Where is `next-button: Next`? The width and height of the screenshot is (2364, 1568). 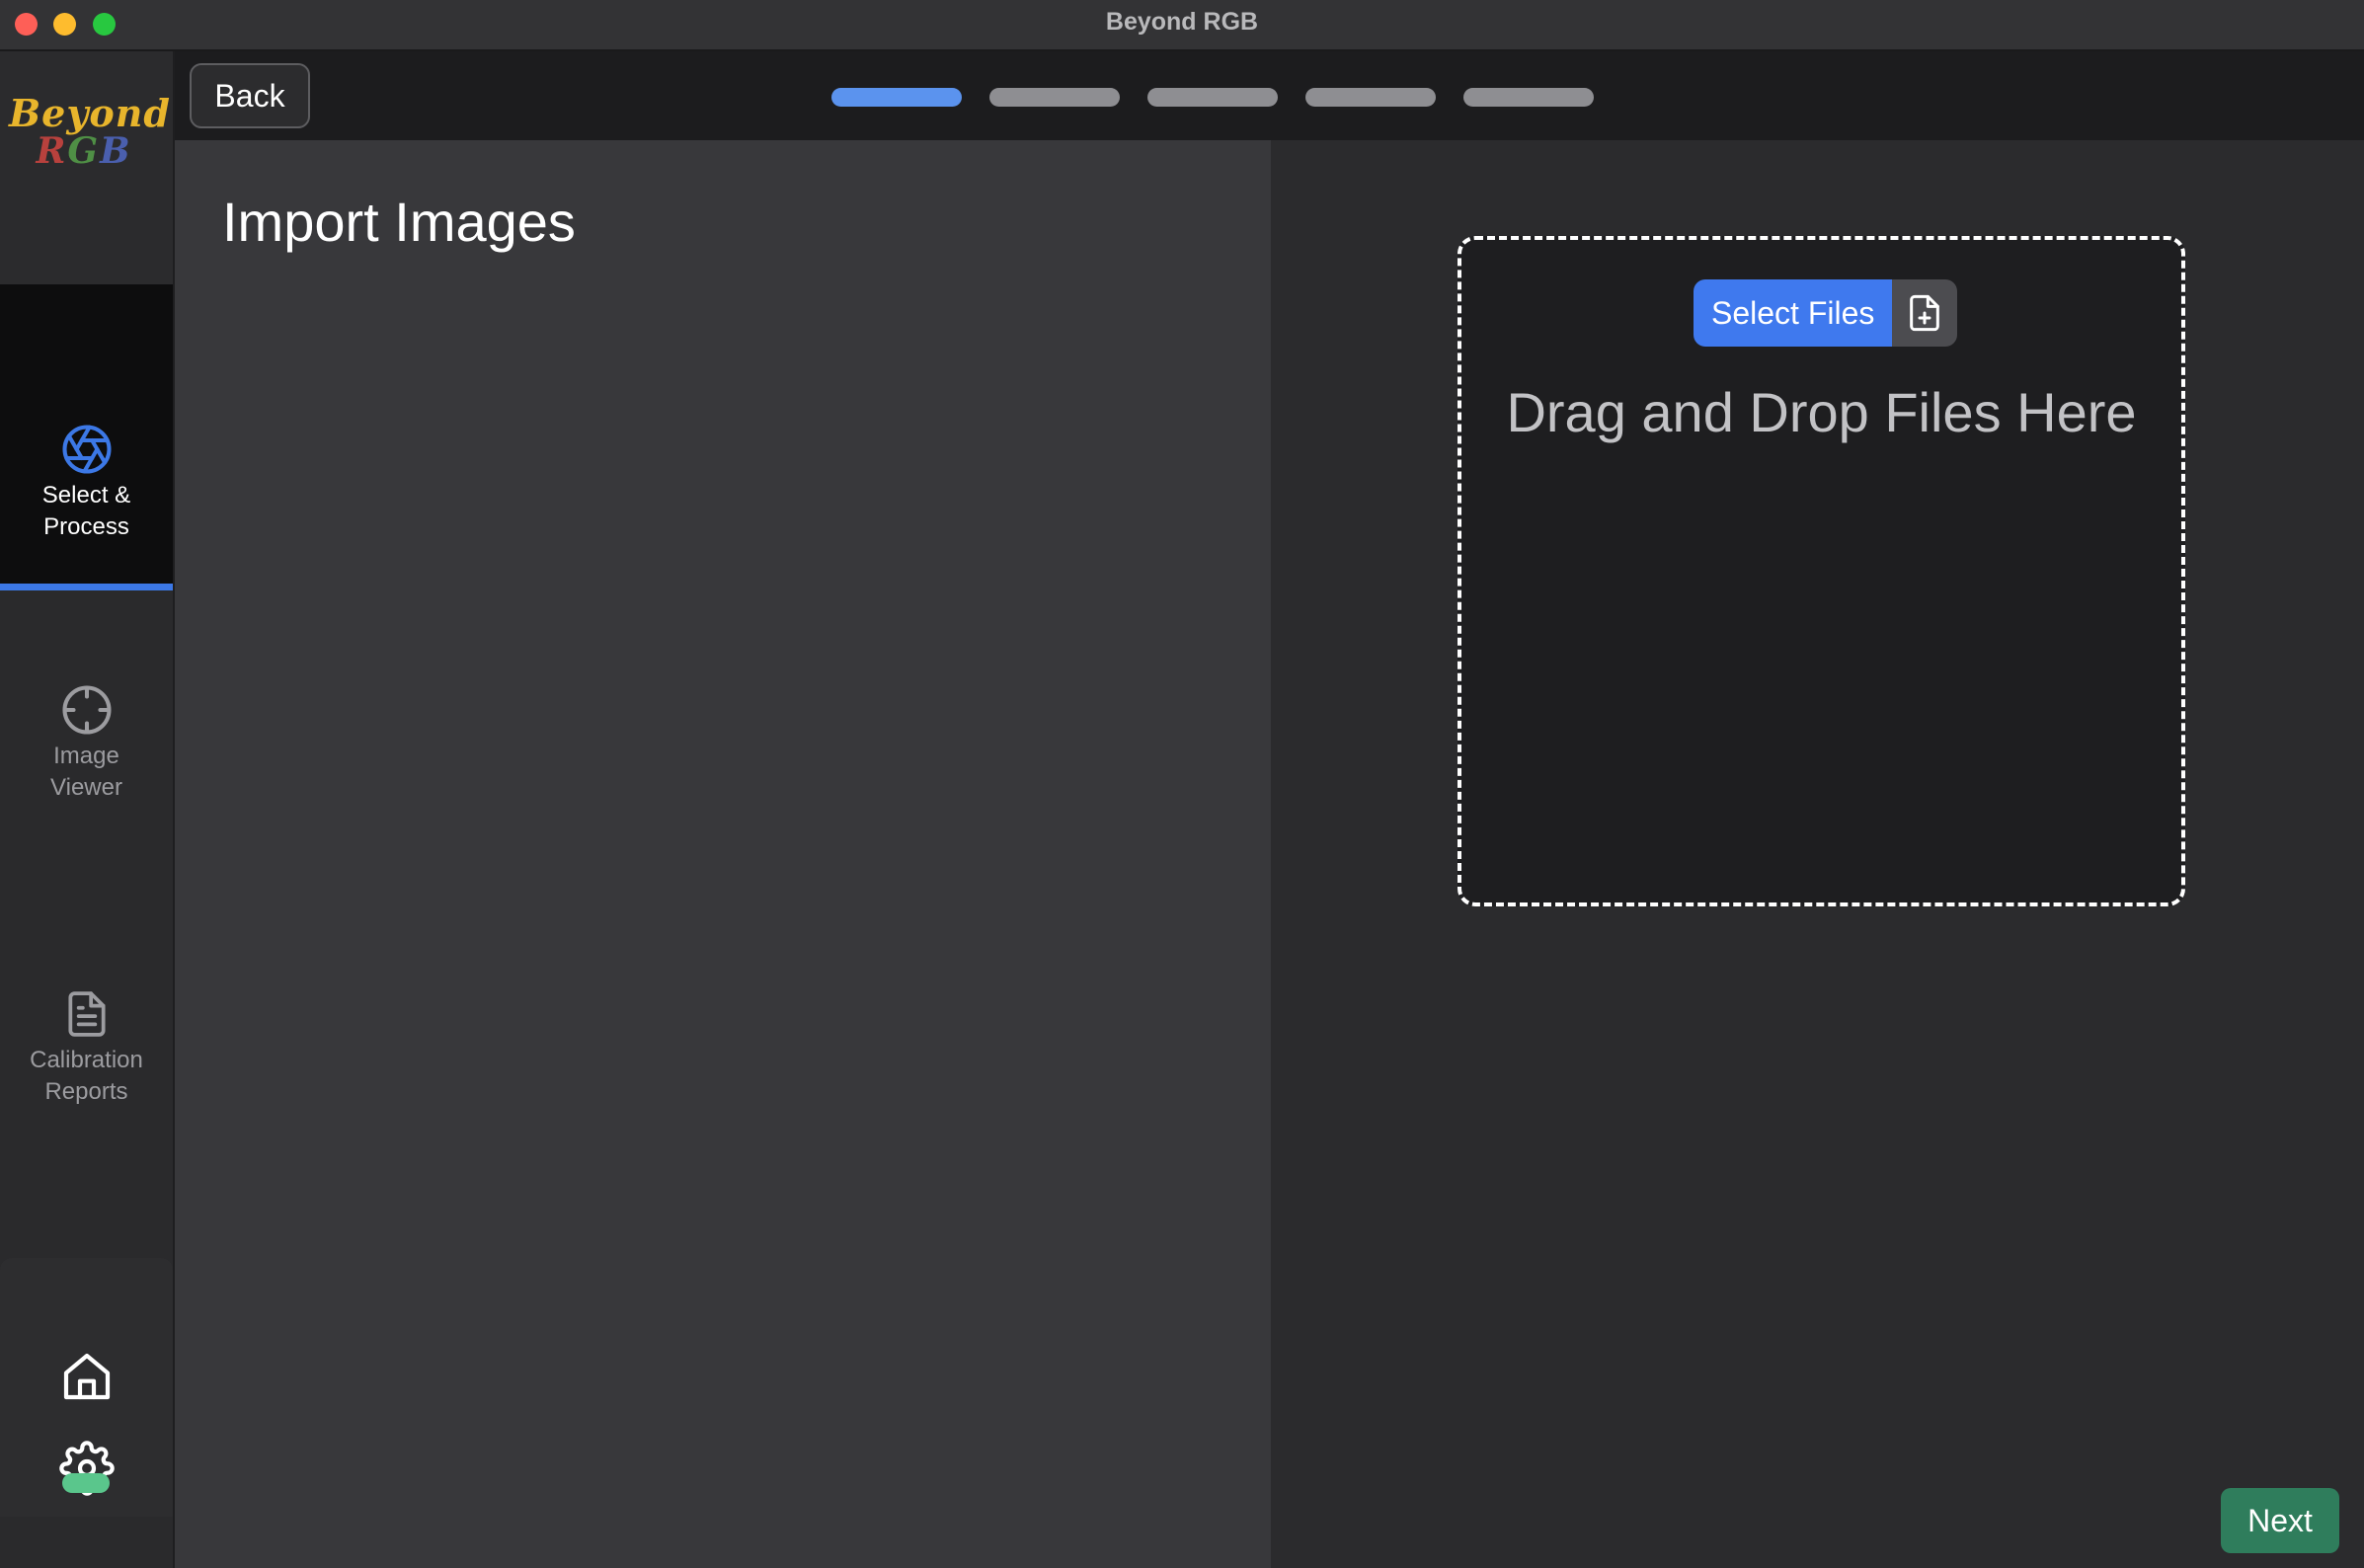
next-button: Next is located at coordinates (2280, 1520).